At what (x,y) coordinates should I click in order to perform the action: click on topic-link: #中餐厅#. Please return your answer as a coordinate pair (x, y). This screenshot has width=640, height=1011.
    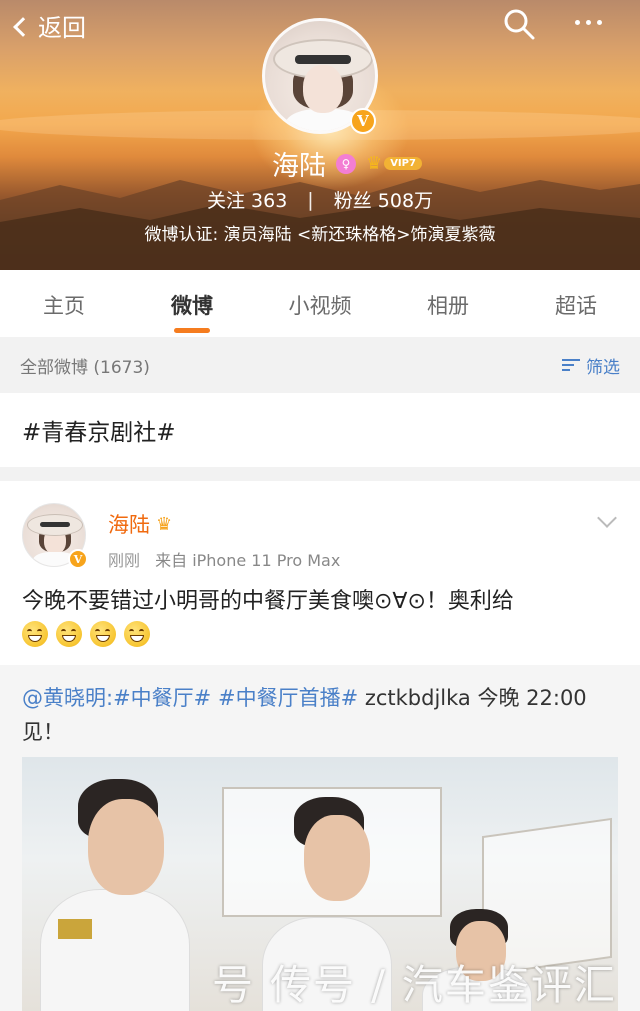
    Looking at the image, I should click on (162, 698).